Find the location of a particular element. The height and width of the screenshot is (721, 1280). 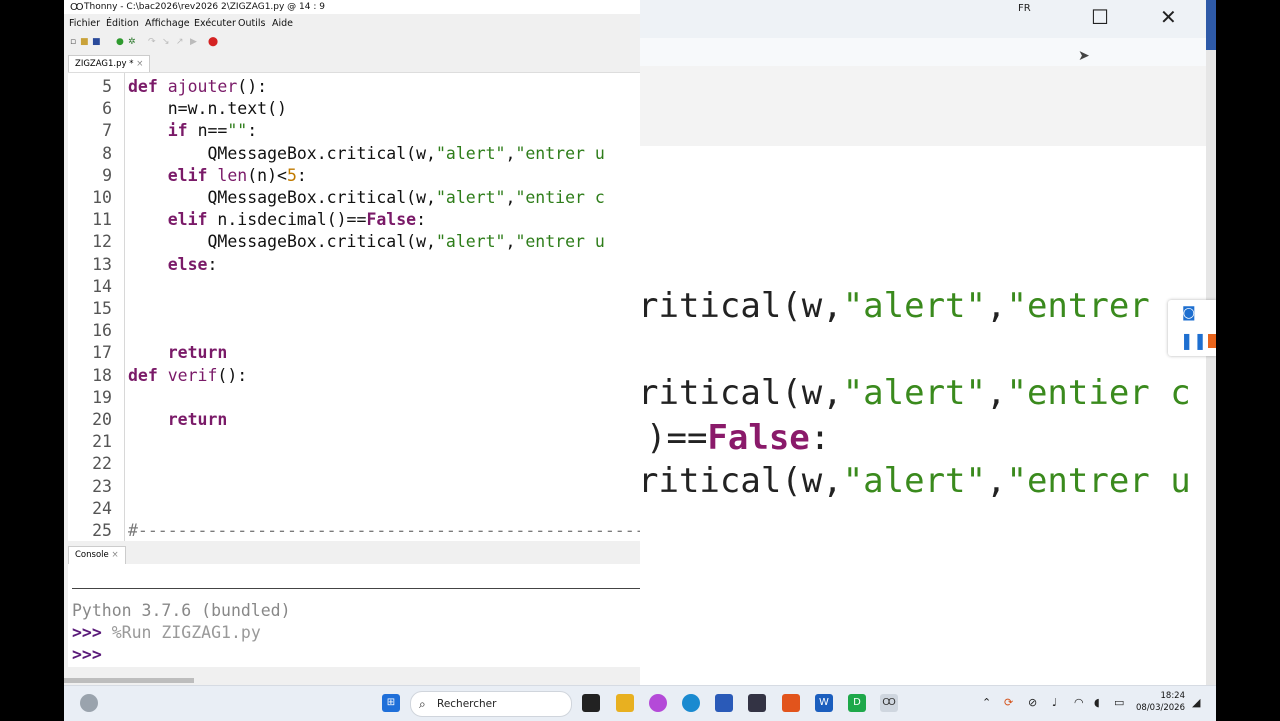

taskbar-search: ⌕ Rechercher is located at coordinates (491, 704).